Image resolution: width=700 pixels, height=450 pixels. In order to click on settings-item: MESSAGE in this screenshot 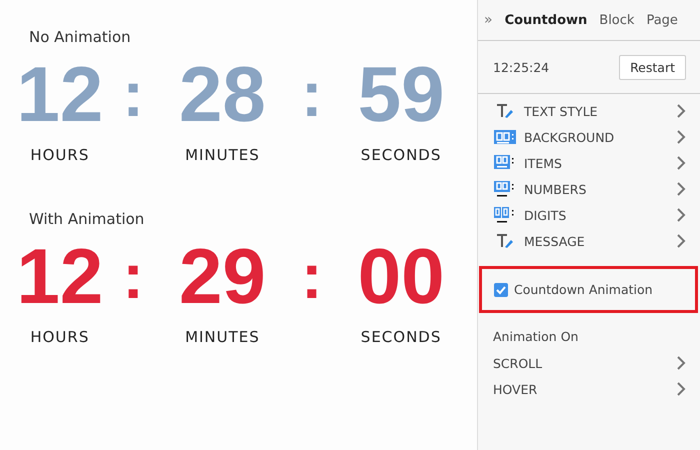, I will do `click(600, 241)`.